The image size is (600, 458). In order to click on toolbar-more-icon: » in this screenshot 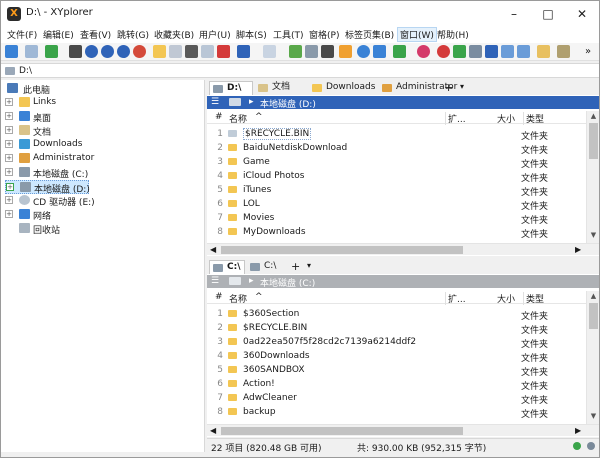, I will do `click(591, 51)`.